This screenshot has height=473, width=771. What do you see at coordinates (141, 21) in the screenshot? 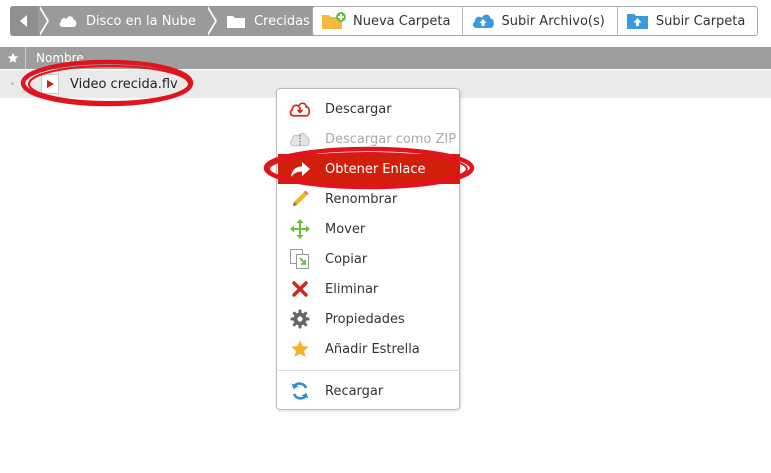
I see `breadcrumb-label: Disco en la Nube` at bounding box center [141, 21].